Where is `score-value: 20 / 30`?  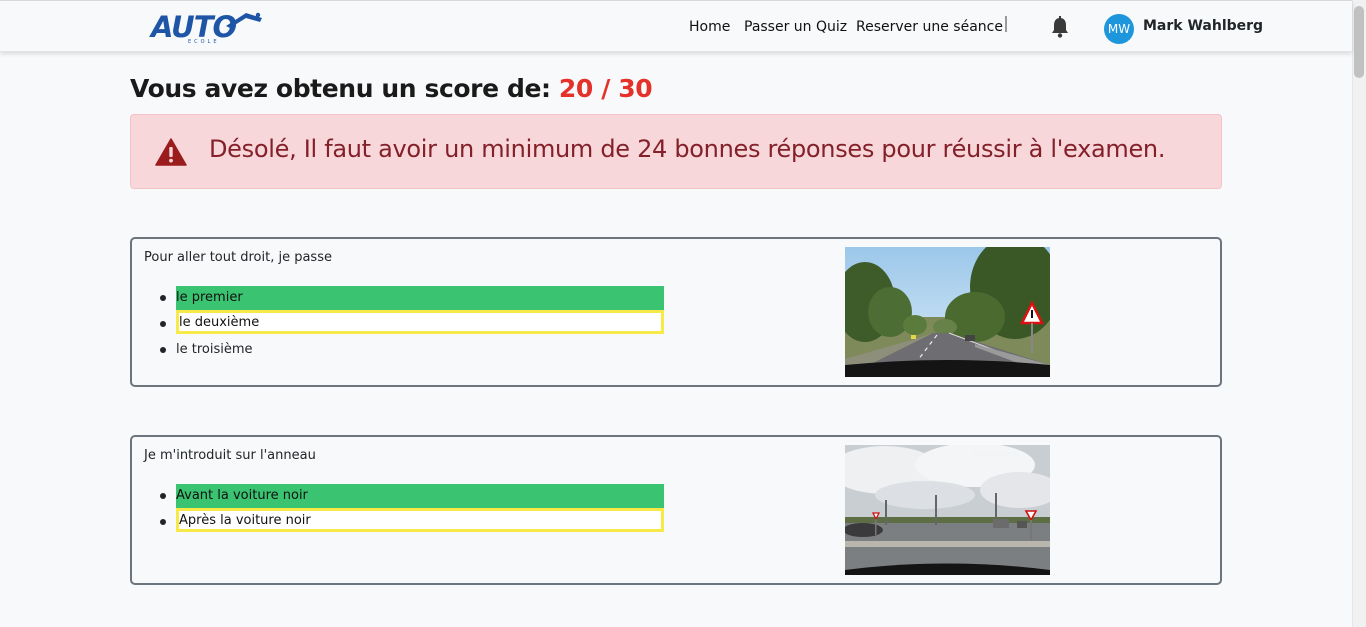 score-value: 20 / 30 is located at coordinates (605, 88).